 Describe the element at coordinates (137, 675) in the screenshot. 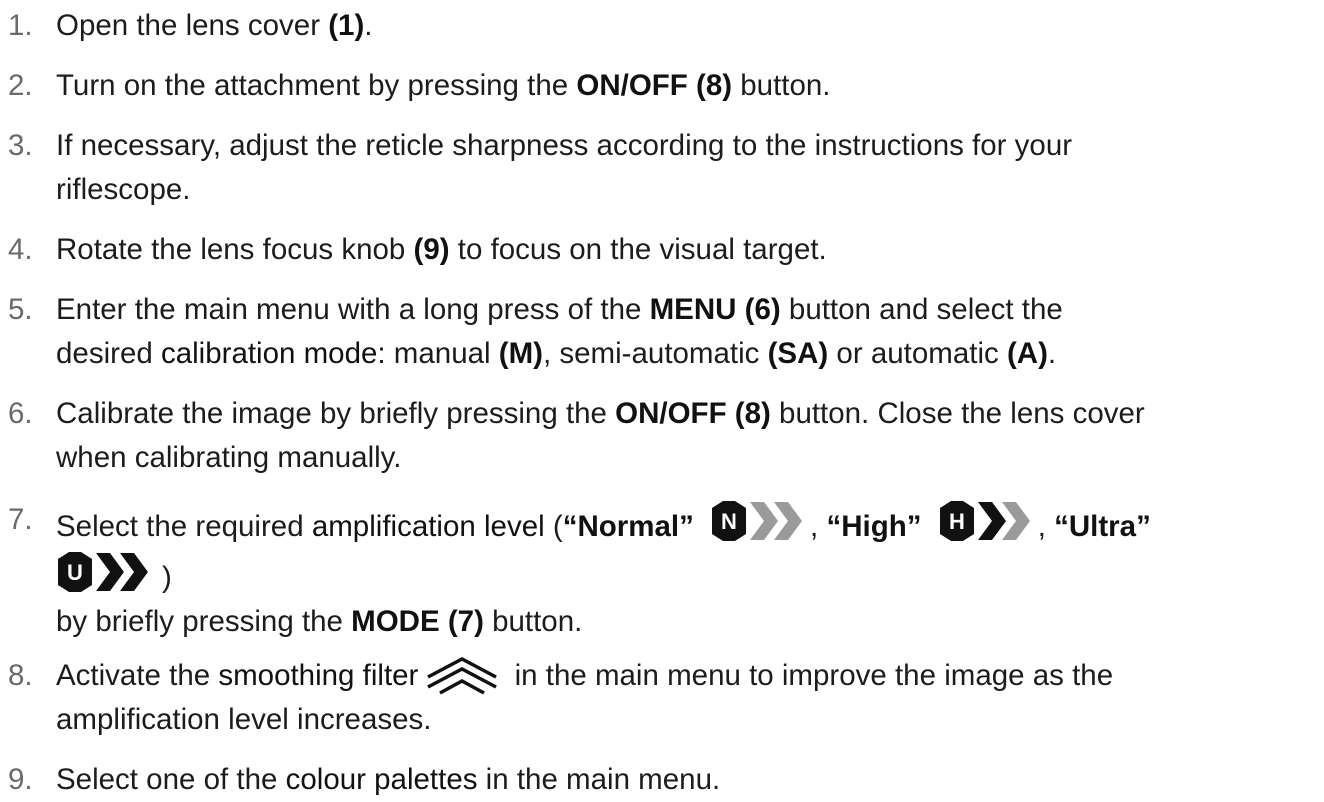

I see `step-text: Activate the` at that location.